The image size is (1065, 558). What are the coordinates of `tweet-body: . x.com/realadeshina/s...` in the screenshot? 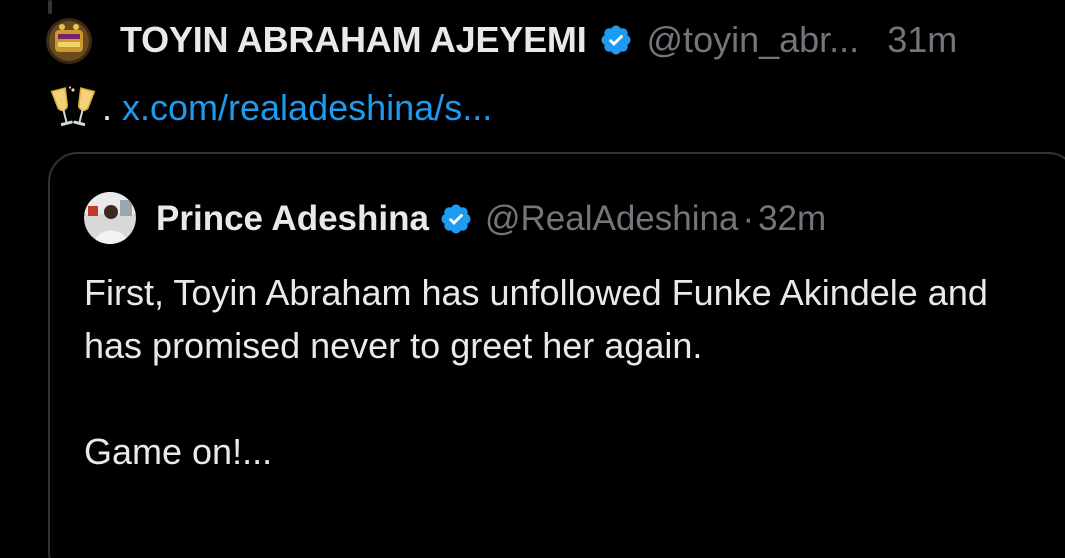 It's located at (271, 108).